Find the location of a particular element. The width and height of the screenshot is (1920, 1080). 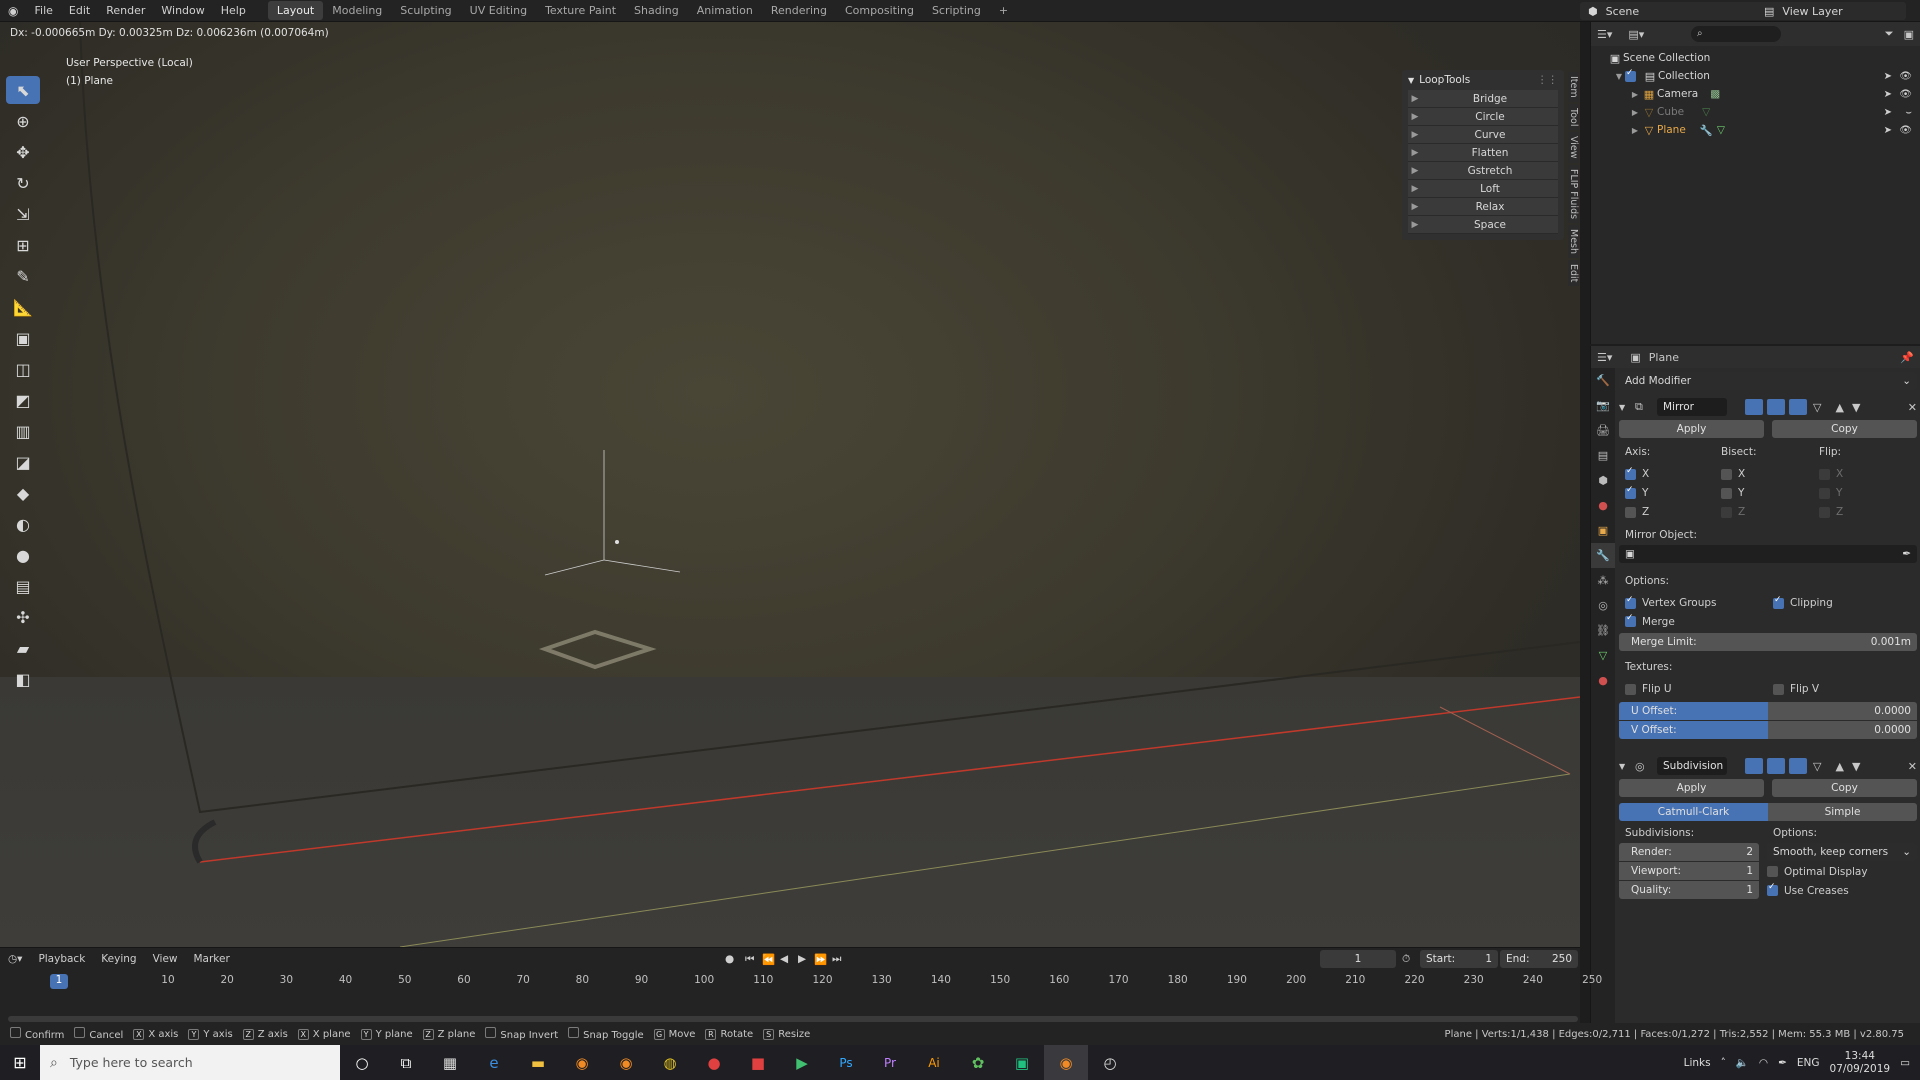

uv-smooth-dropdown: Smooth, keep corners ⌄ is located at coordinates (1842, 852).